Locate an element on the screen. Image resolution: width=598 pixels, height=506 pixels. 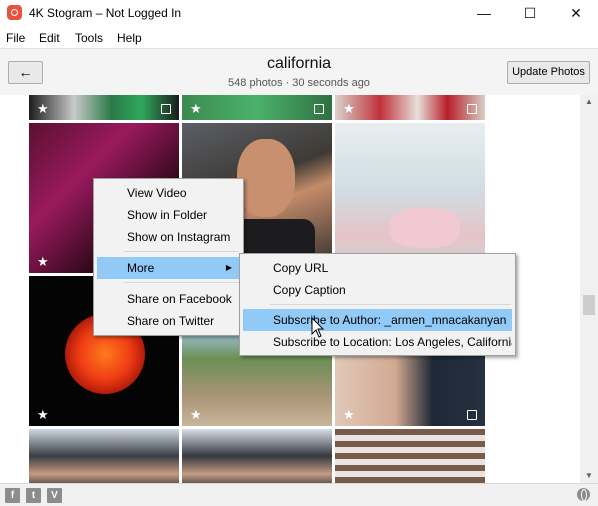
scroll-down-icon: ▼ is located at coordinates (589, 476).